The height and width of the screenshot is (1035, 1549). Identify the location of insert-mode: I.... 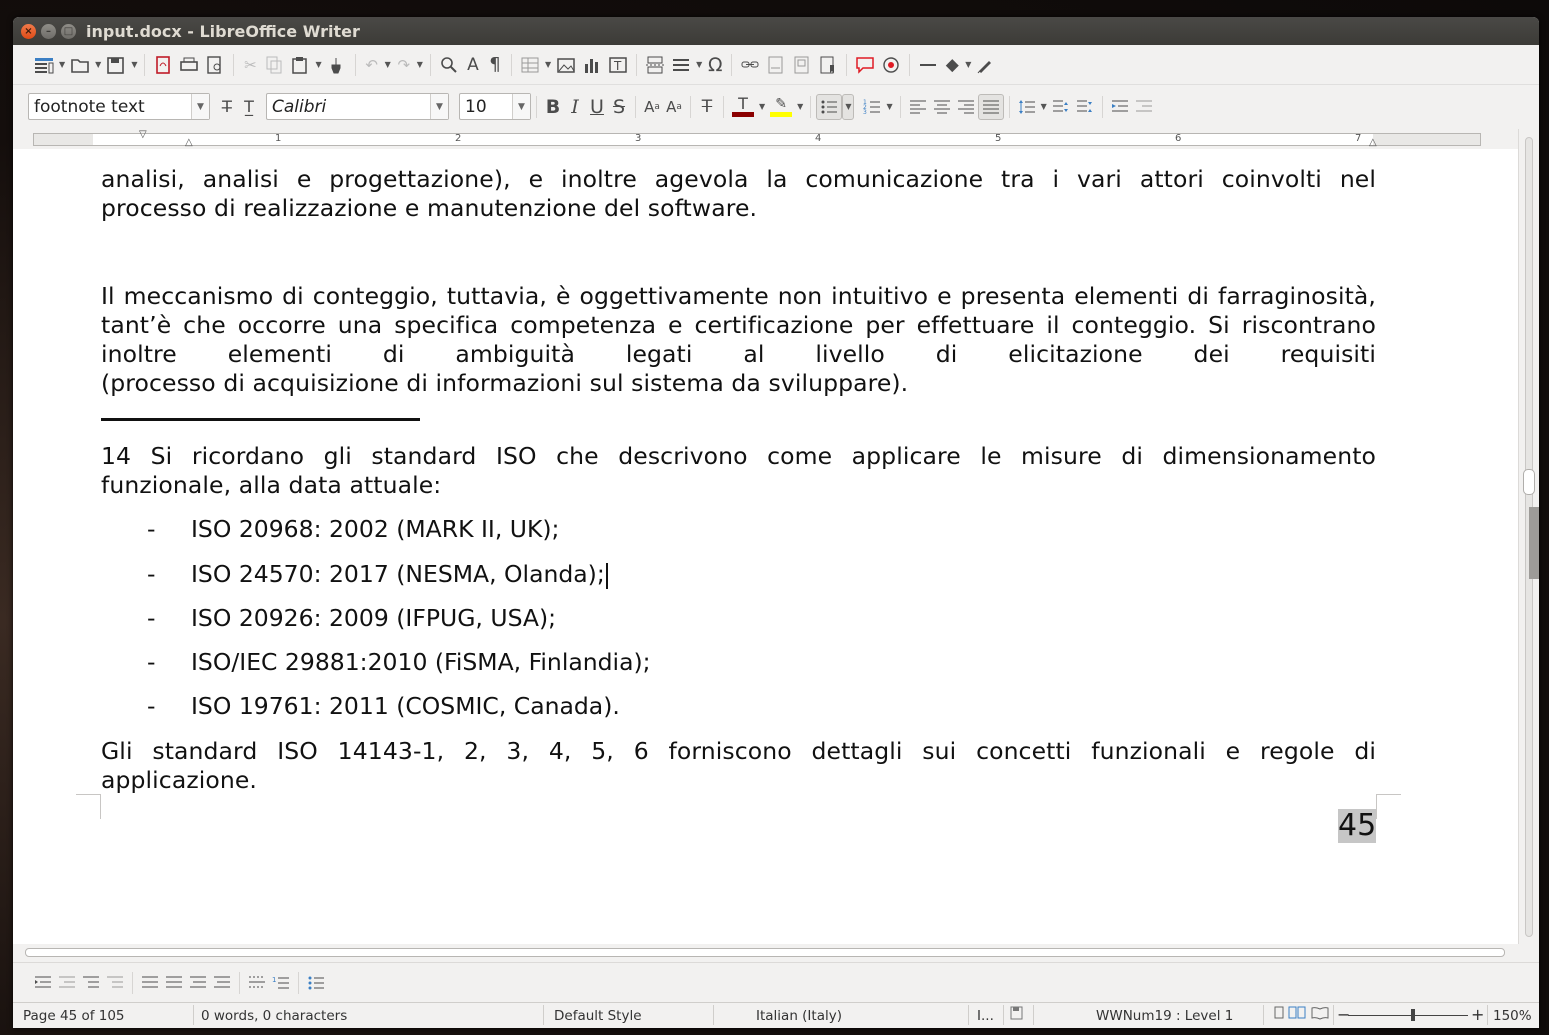
(985, 1016).